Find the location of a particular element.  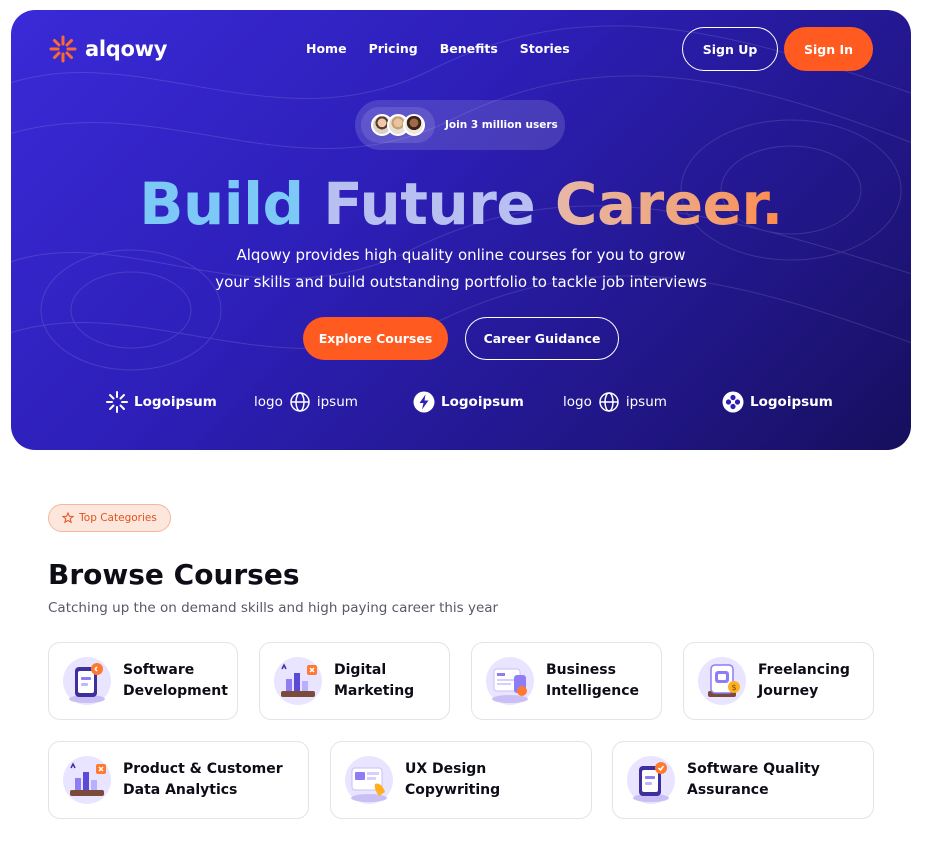

headline-word-career: Career. is located at coordinates (668, 204).